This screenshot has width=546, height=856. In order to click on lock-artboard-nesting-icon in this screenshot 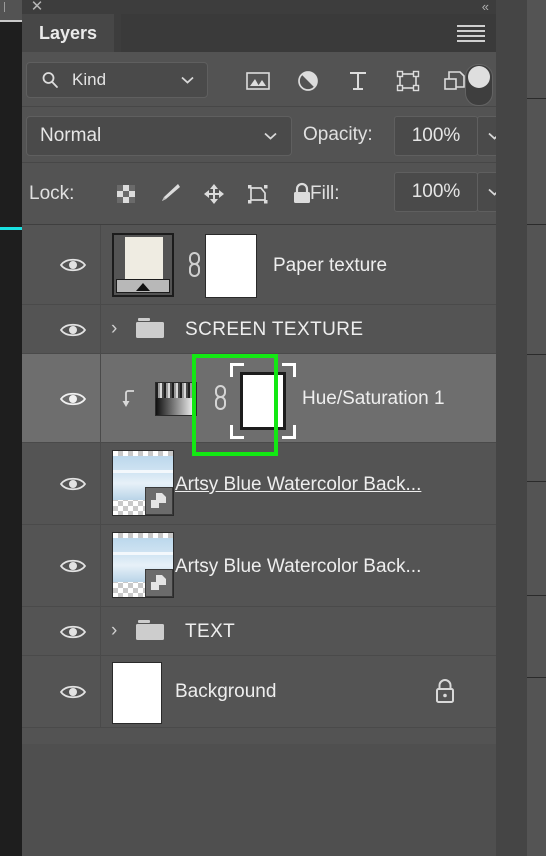, I will do `click(258, 194)`.